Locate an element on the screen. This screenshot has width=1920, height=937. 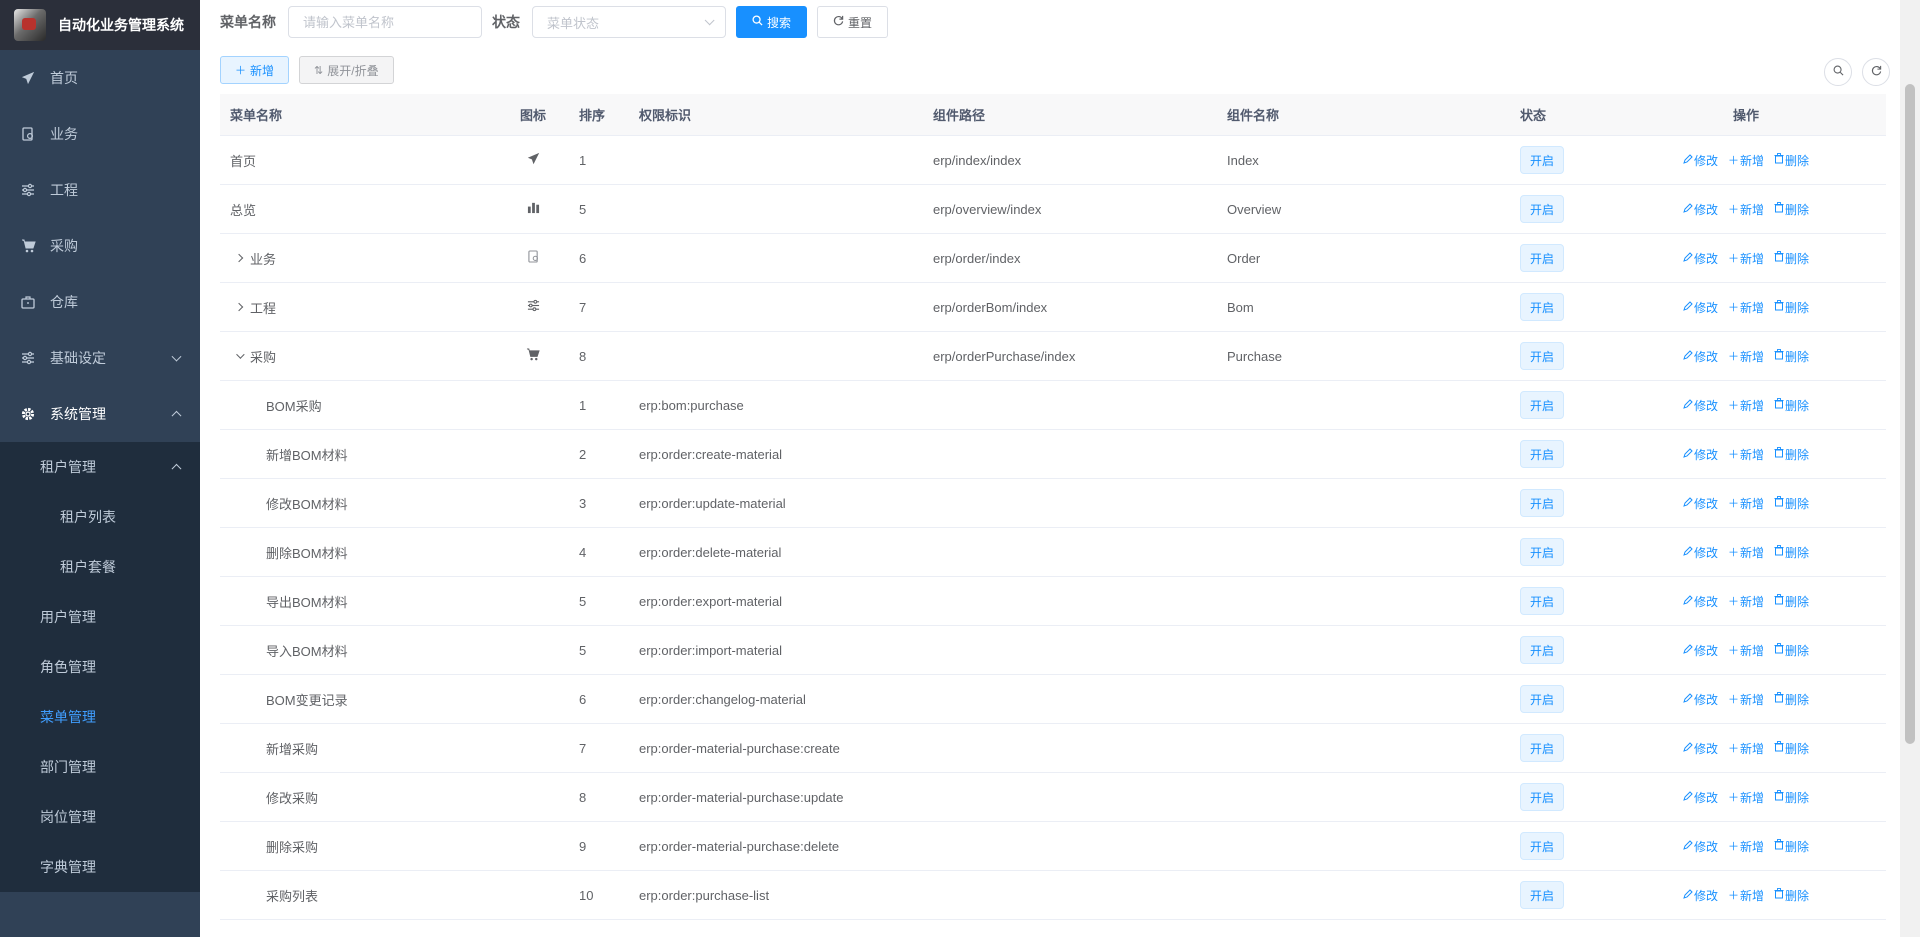
sort-cell: 1 is located at coordinates (583, 160).